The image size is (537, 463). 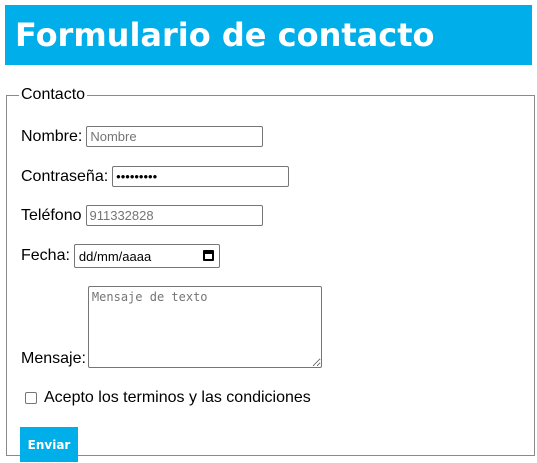 What do you see at coordinates (65, 176) in the screenshot?
I see `contrasena-label: Contraseña:` at bounding box center [65, 176].